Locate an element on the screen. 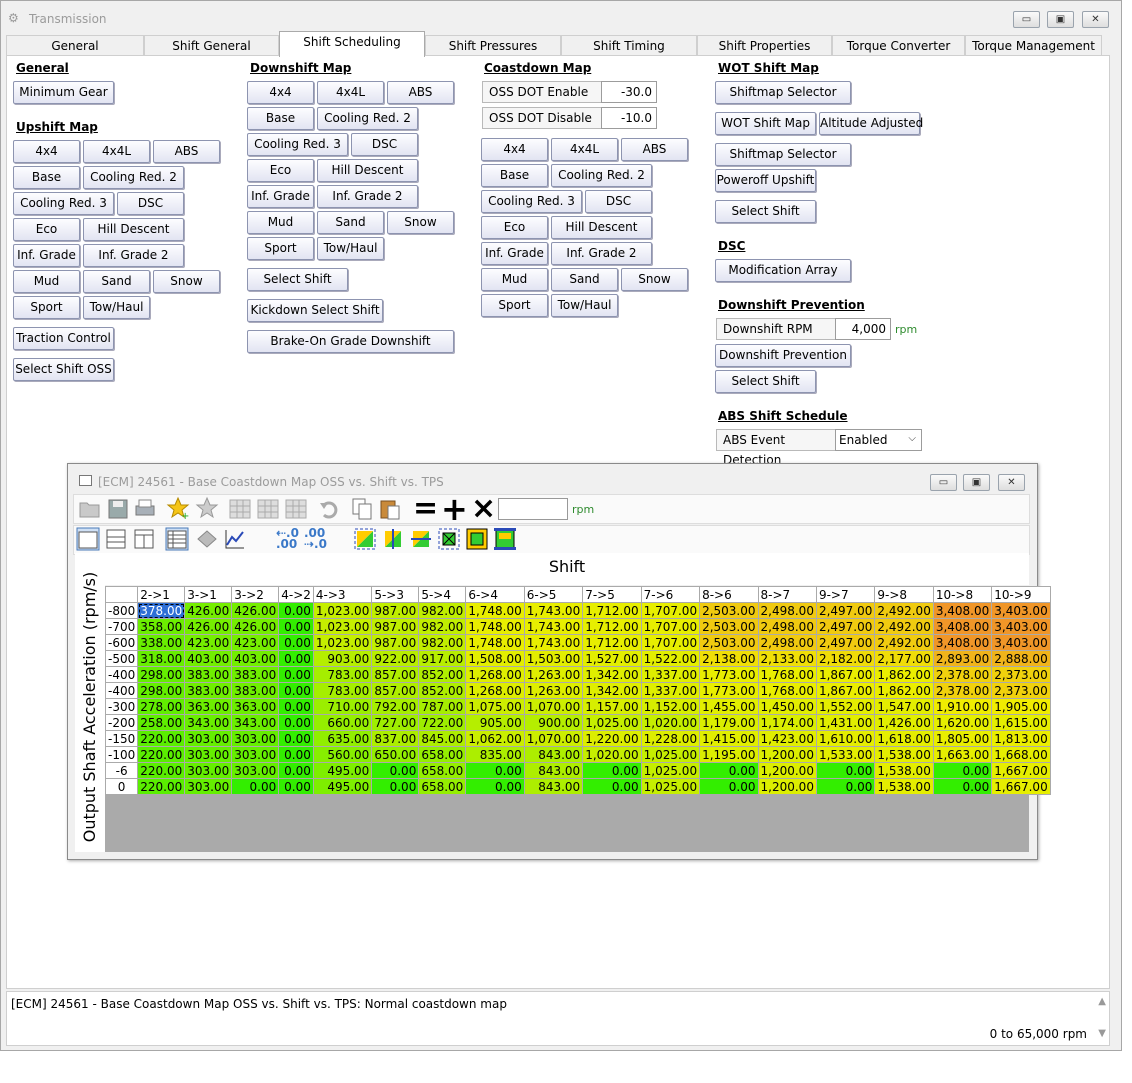  coastdown-4x4-button: 4x4 is located at coordinates (514, 149).